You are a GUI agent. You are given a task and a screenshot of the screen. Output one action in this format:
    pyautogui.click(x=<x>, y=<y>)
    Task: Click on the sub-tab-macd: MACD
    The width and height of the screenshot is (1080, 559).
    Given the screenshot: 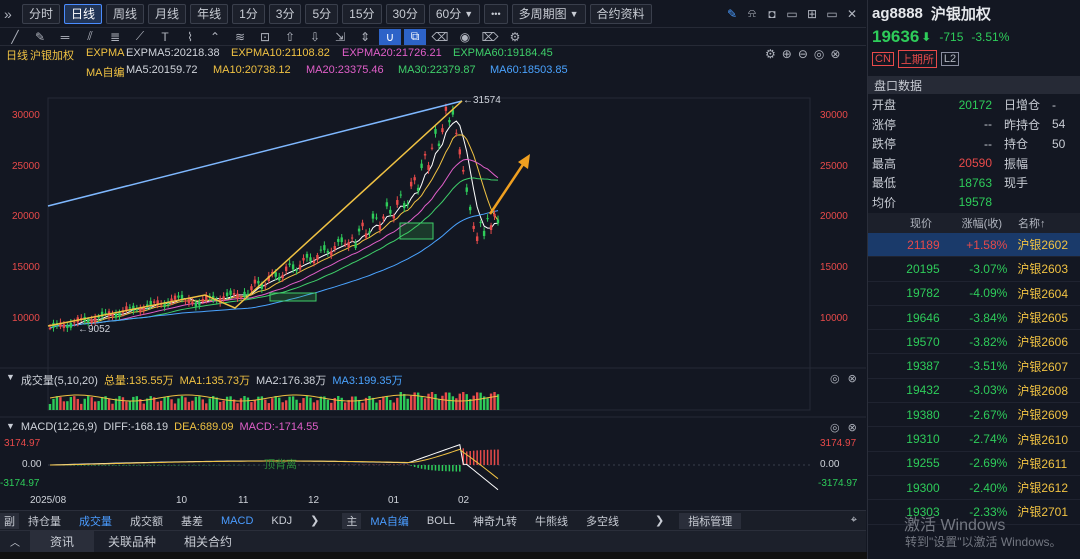 What is the action you would take?
    pyautogui.click(x=237, y=521)
    